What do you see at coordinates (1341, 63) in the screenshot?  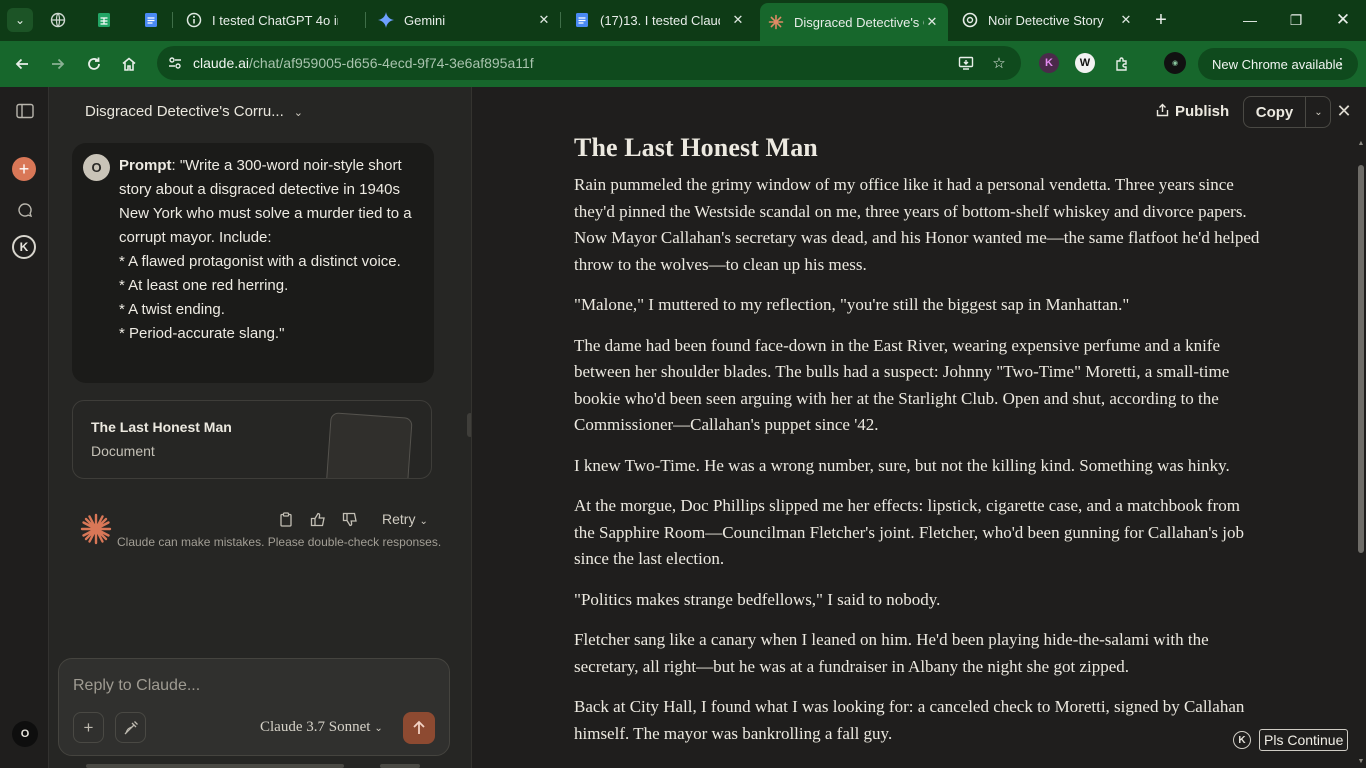 I see `more-menu-icon: ⋮` at bounding box center [1341, 63].